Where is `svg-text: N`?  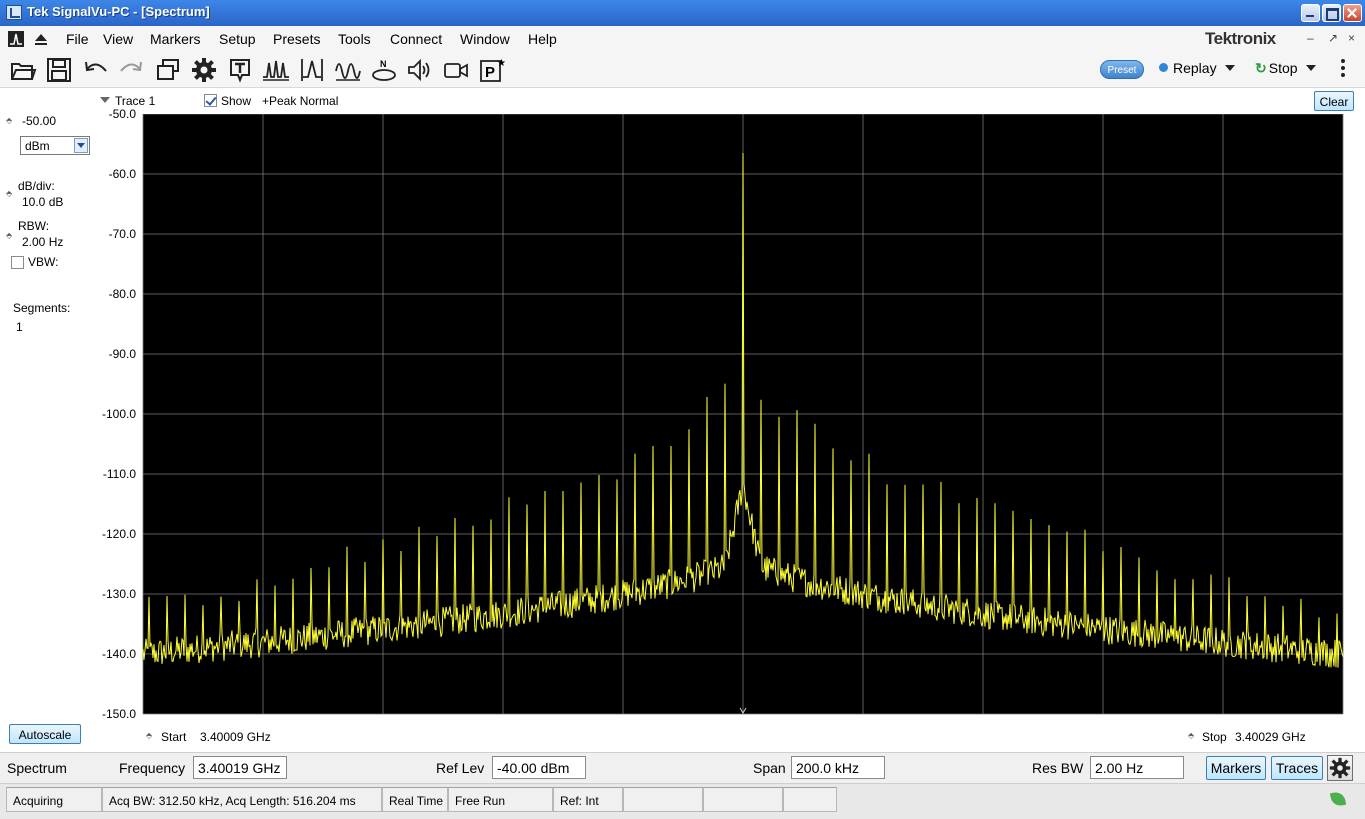
svg-text: N is located at coordinates (383, 64).